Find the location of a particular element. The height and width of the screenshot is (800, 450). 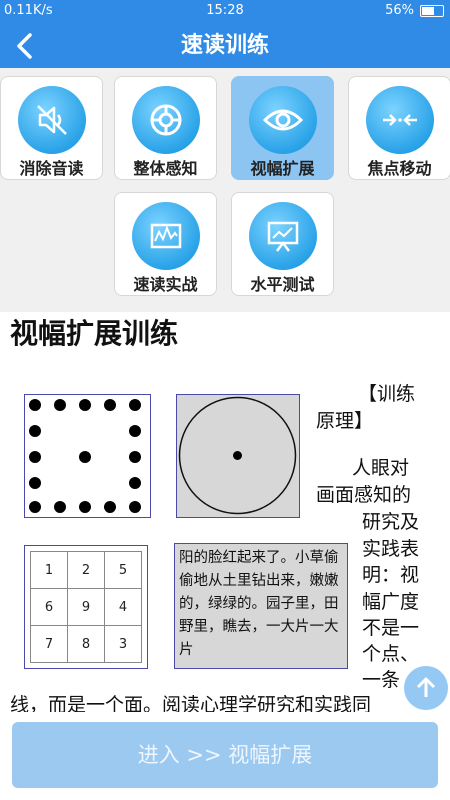

menu-item-speed-practice: 速读实战 is located at coordinates (165, 244).